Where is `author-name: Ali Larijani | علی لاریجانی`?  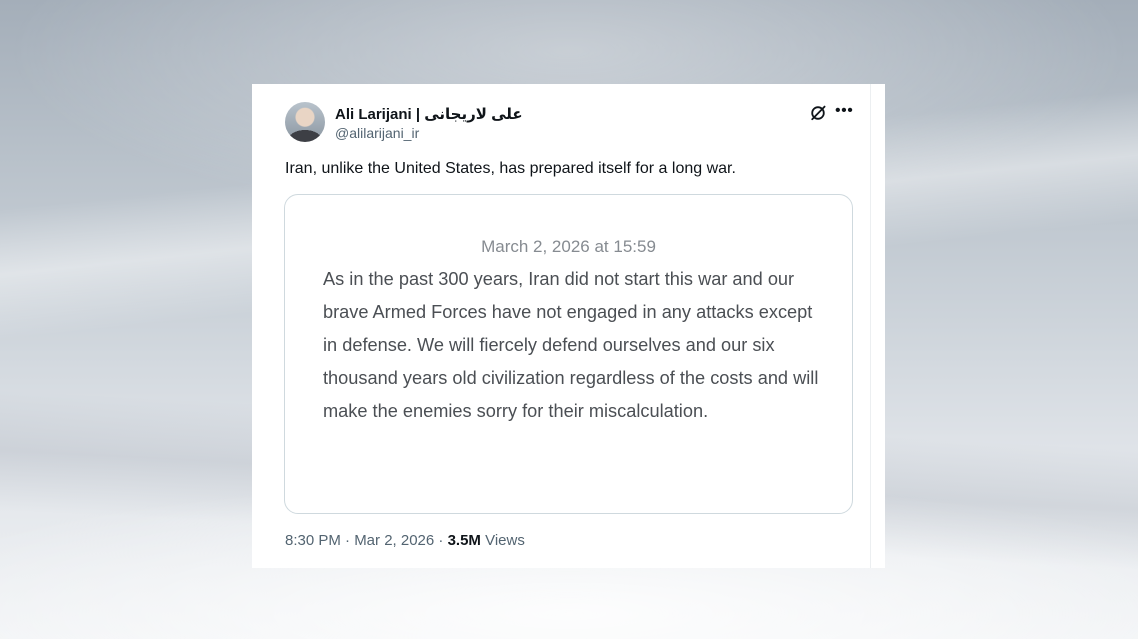
author-name: Ali Larijani | علی لاریجانی is located at coordinates (429, 114).